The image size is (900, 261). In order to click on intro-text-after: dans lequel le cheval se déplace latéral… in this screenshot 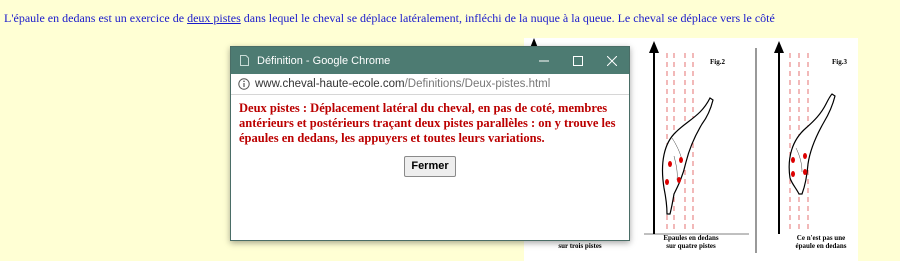, I will do `click(507, 18)`.